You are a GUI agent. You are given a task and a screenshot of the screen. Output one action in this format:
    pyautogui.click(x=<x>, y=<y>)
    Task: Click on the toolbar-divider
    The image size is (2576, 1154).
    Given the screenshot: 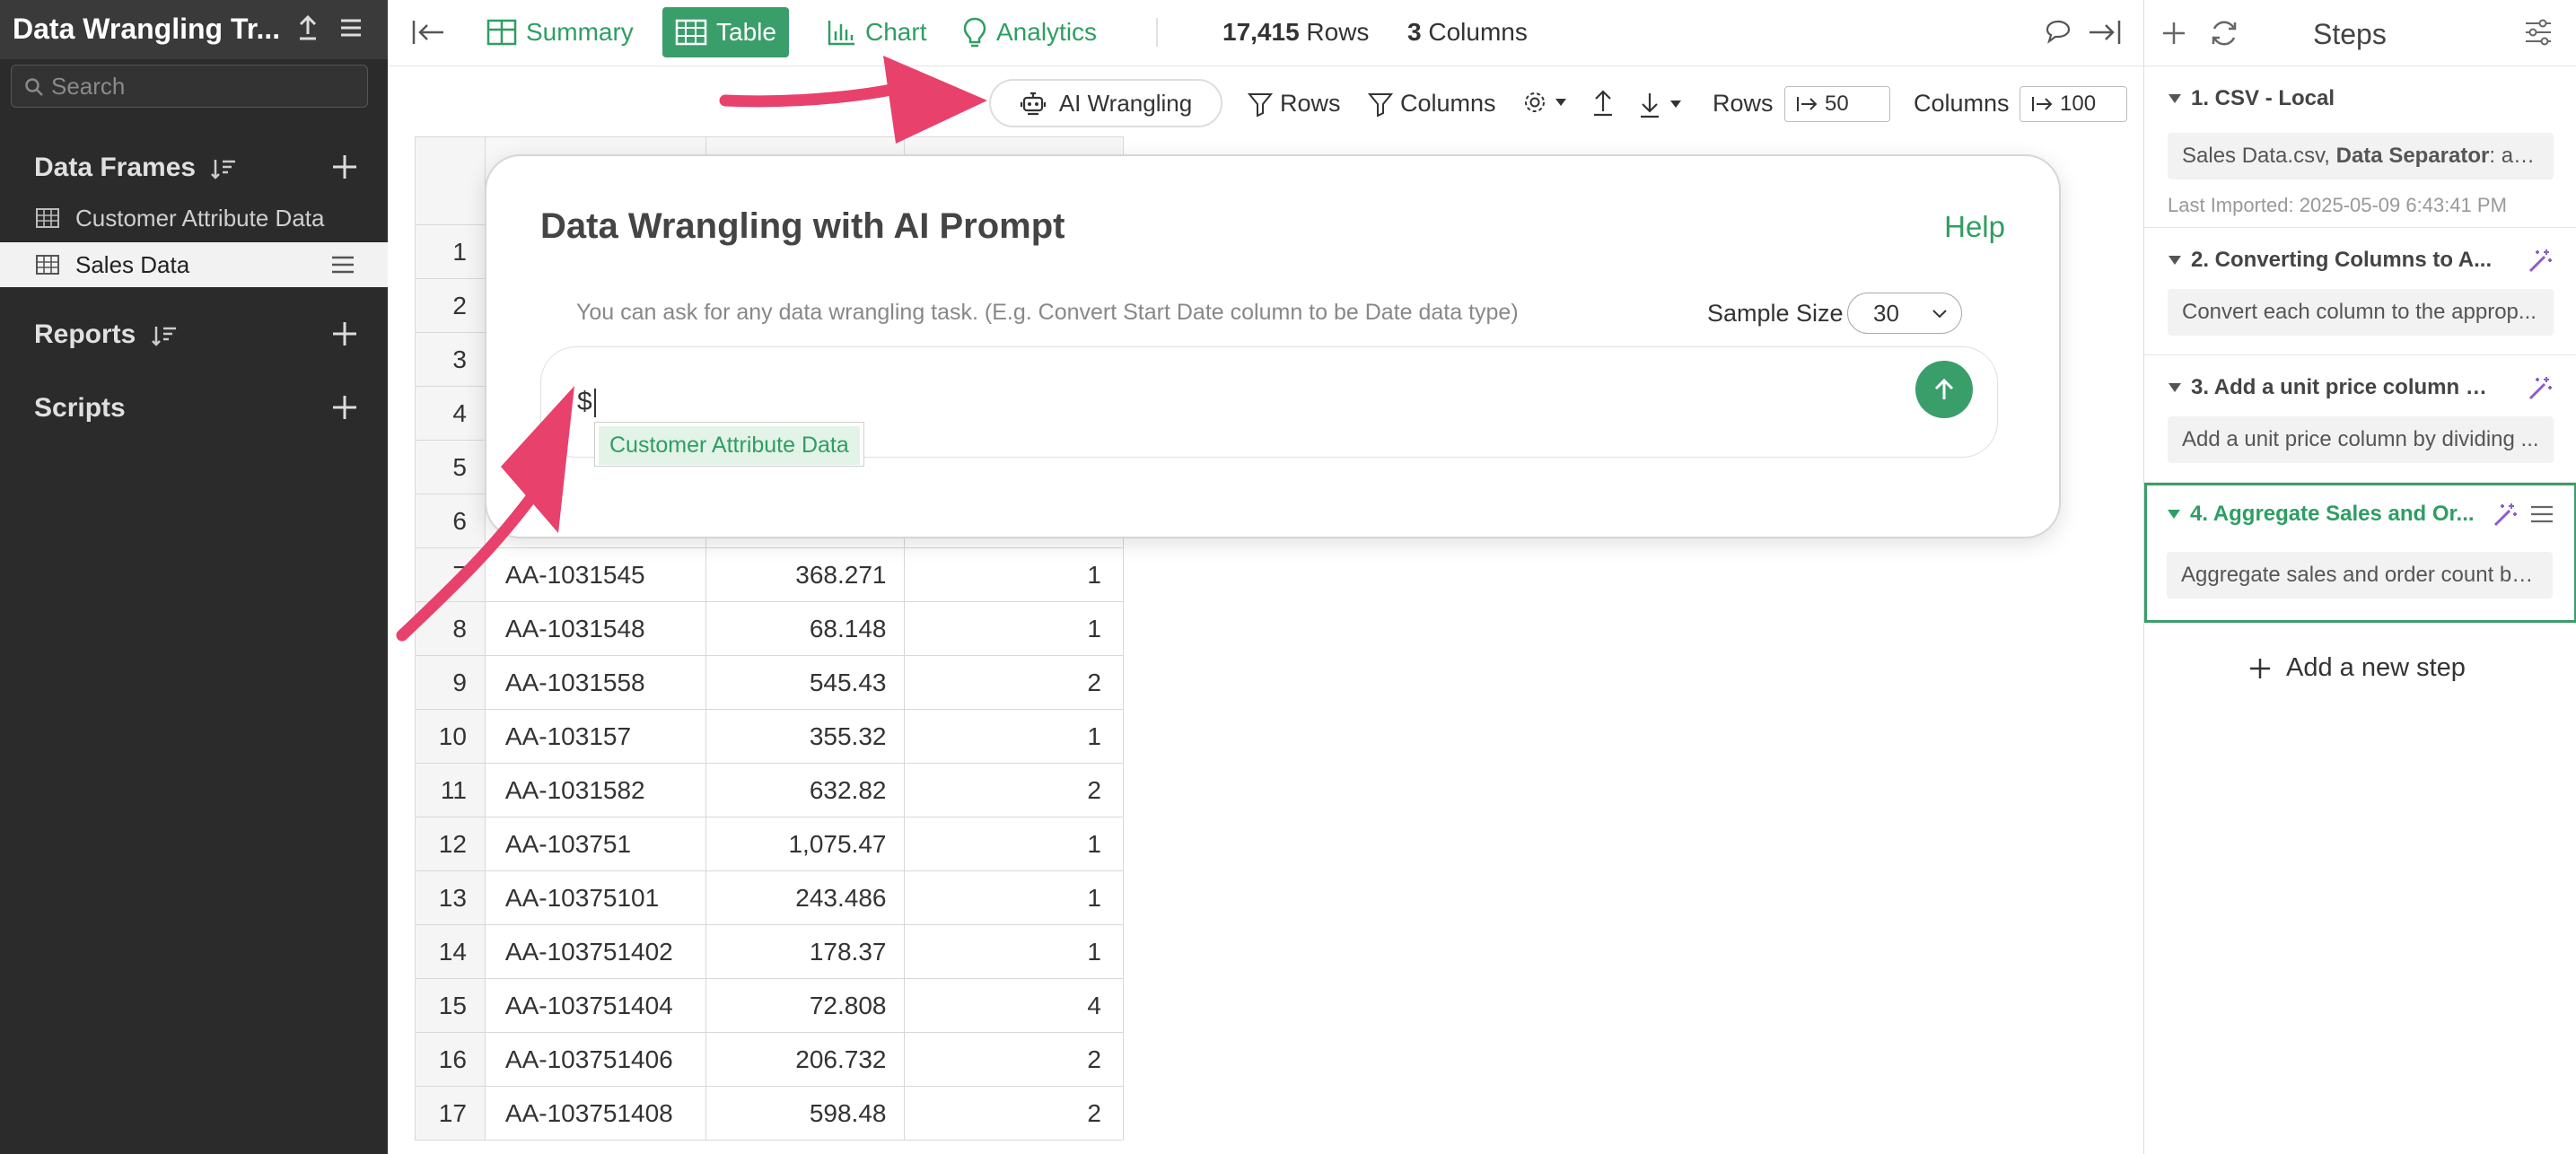 What is the action you would take?
    pyautogui.click(x=1157, y=32)
    